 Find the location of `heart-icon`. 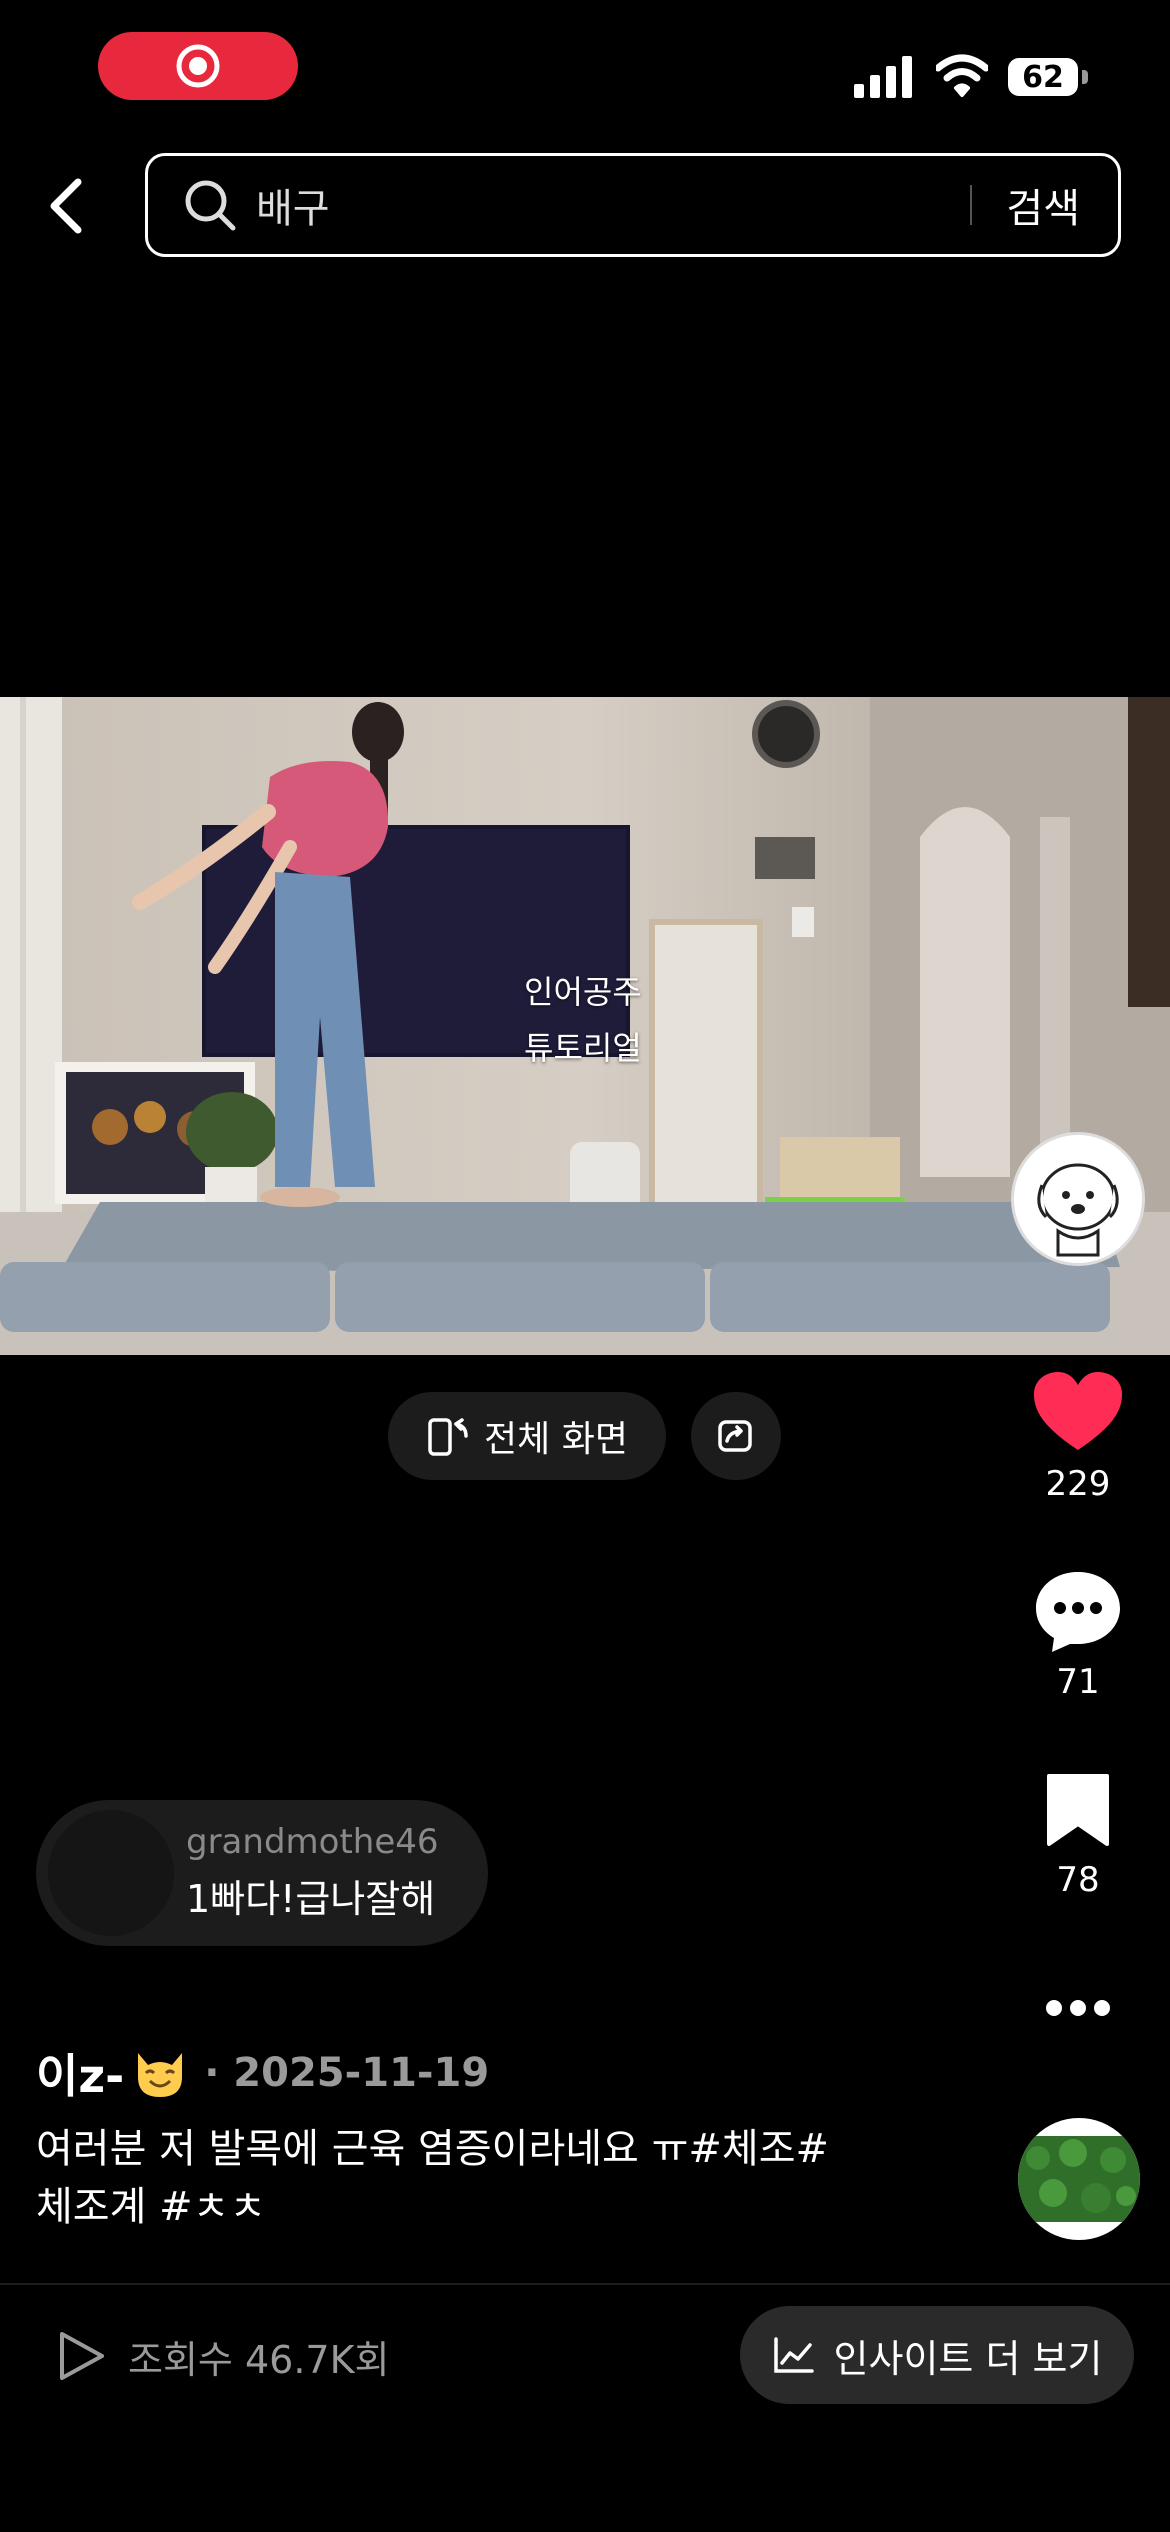

heart-icon is located at coordinates (1078, 1411).